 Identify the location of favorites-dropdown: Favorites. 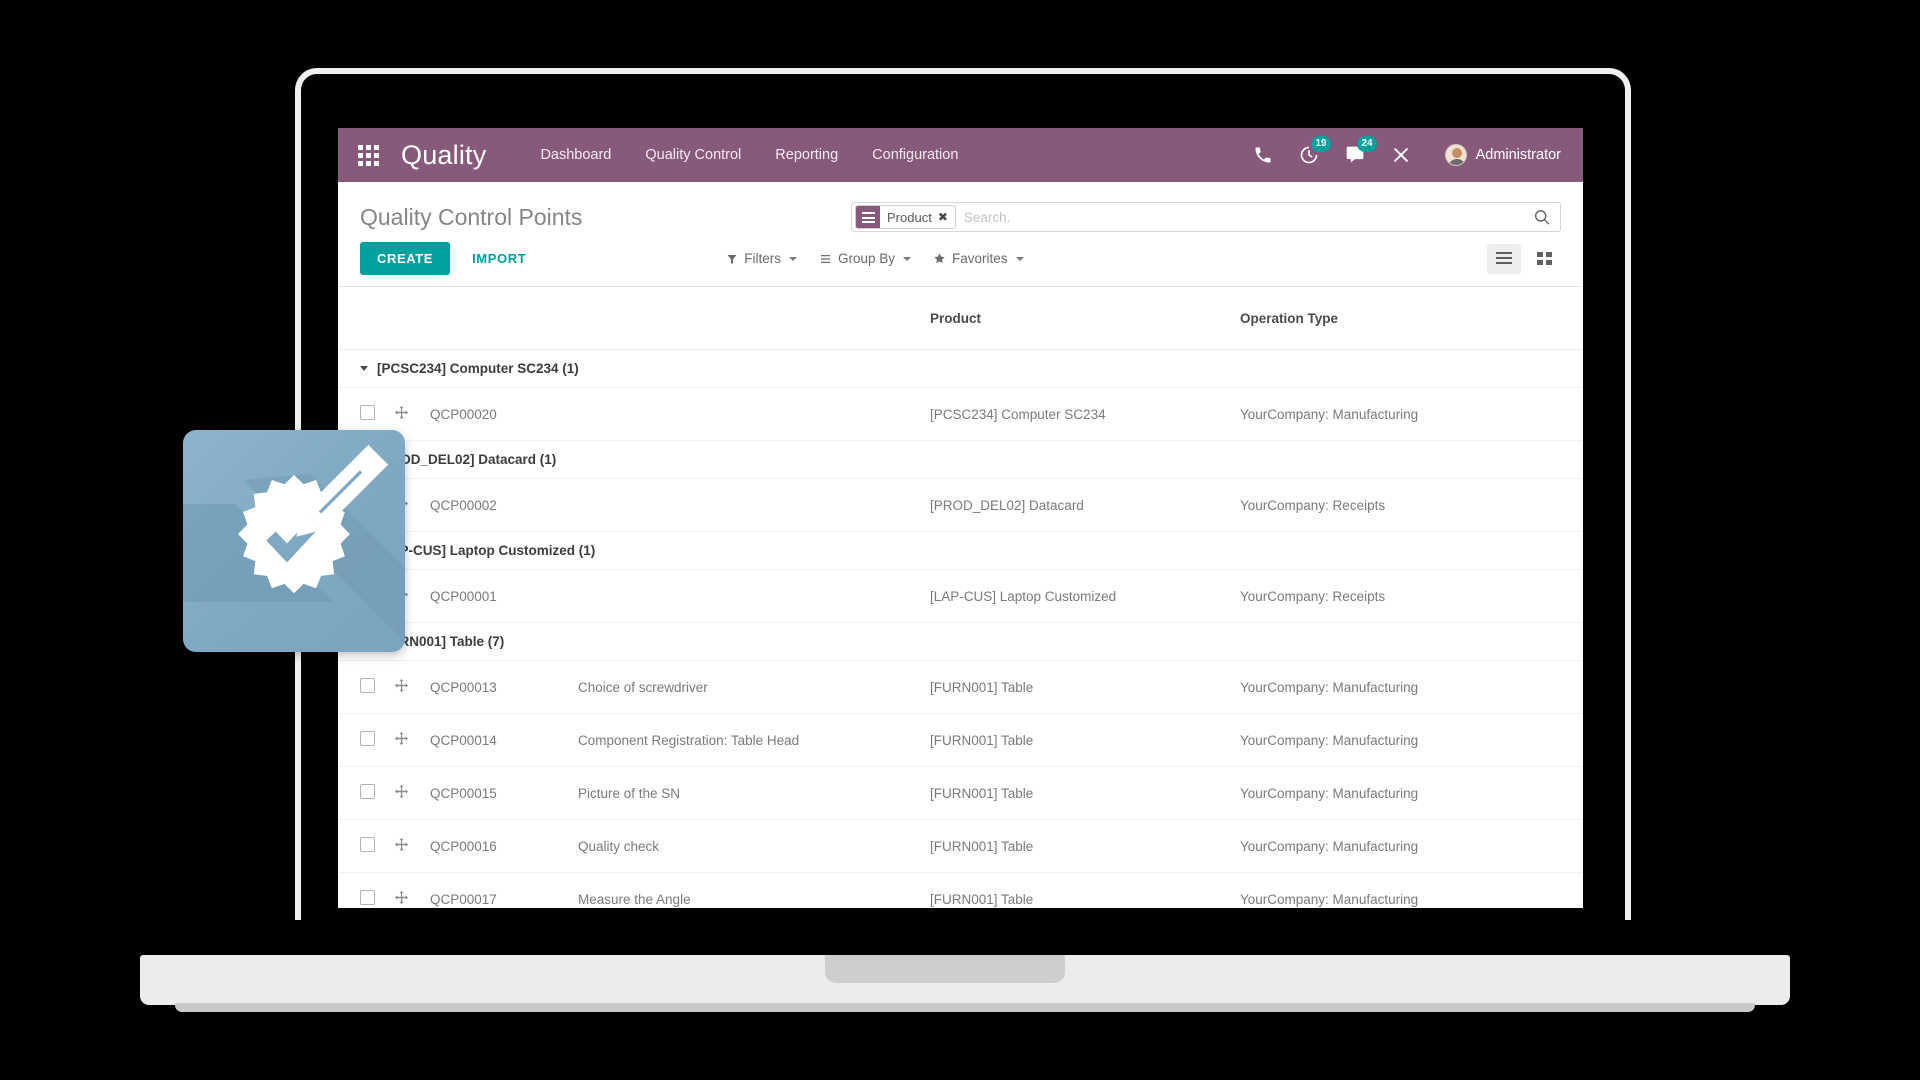
(978, 258).